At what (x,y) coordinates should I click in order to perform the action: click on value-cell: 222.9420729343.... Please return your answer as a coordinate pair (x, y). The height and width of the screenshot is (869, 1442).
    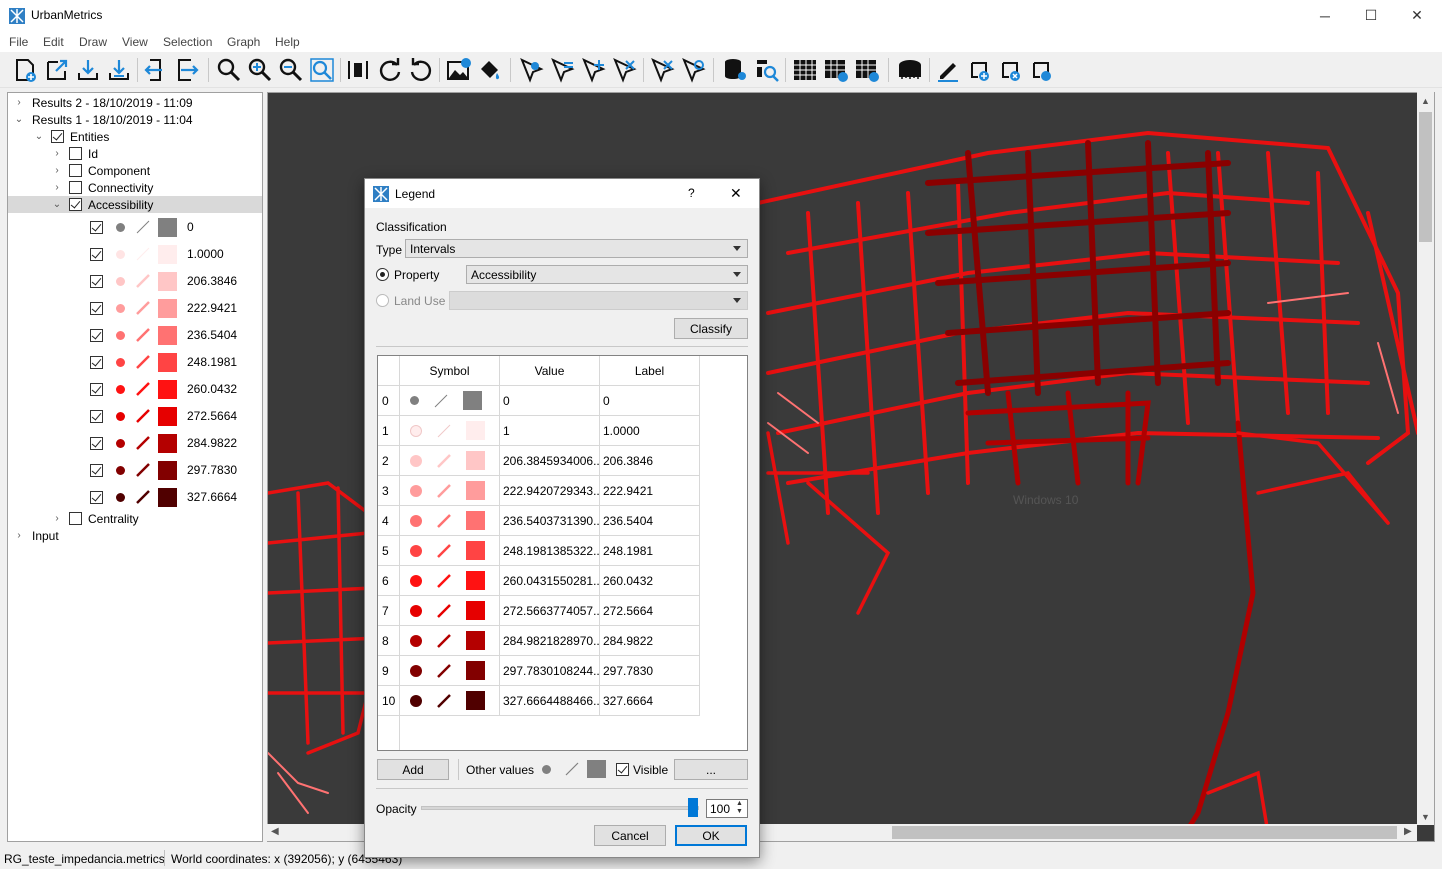
    Looking at the image, I should click on (550, 491).